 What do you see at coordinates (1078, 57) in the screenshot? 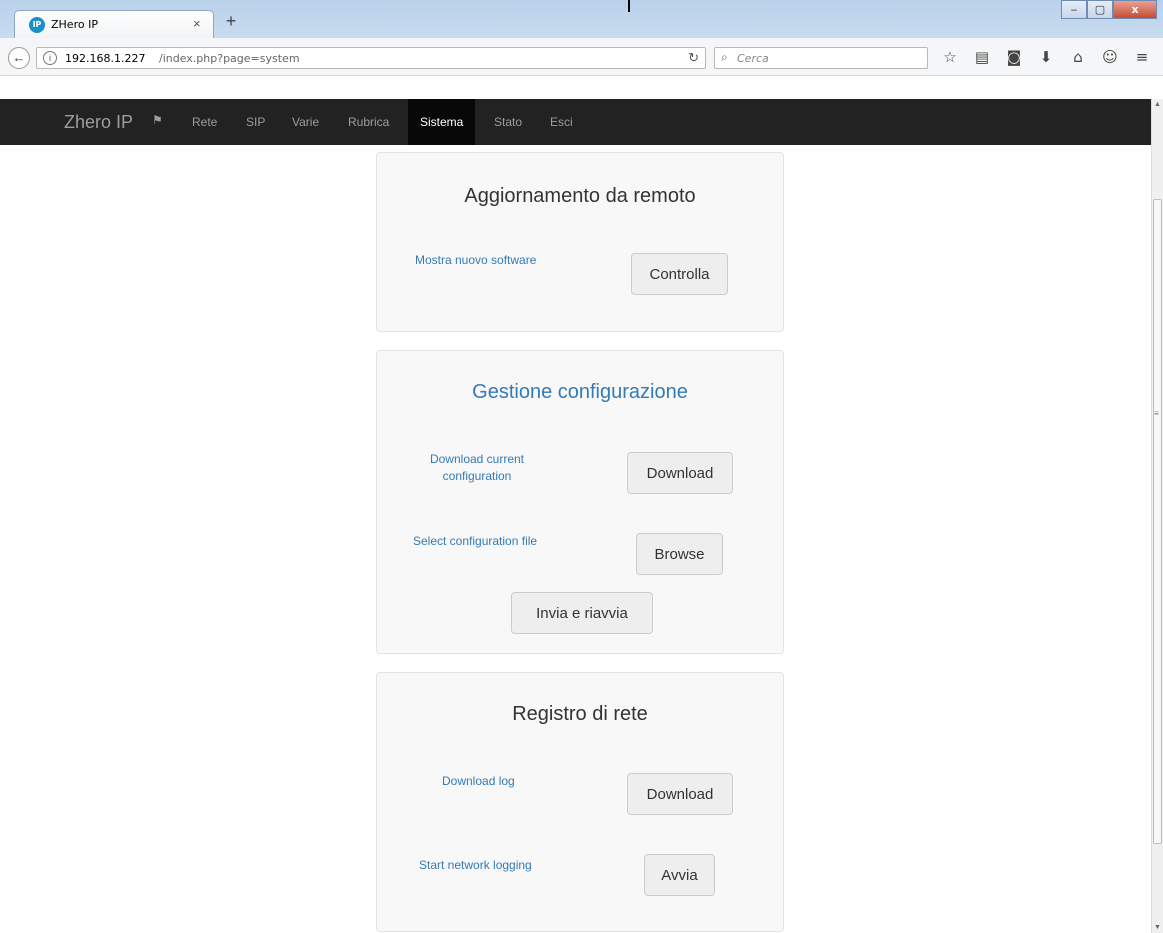
I see `home-icon: ⌂` at bounding box center [1078, 57].